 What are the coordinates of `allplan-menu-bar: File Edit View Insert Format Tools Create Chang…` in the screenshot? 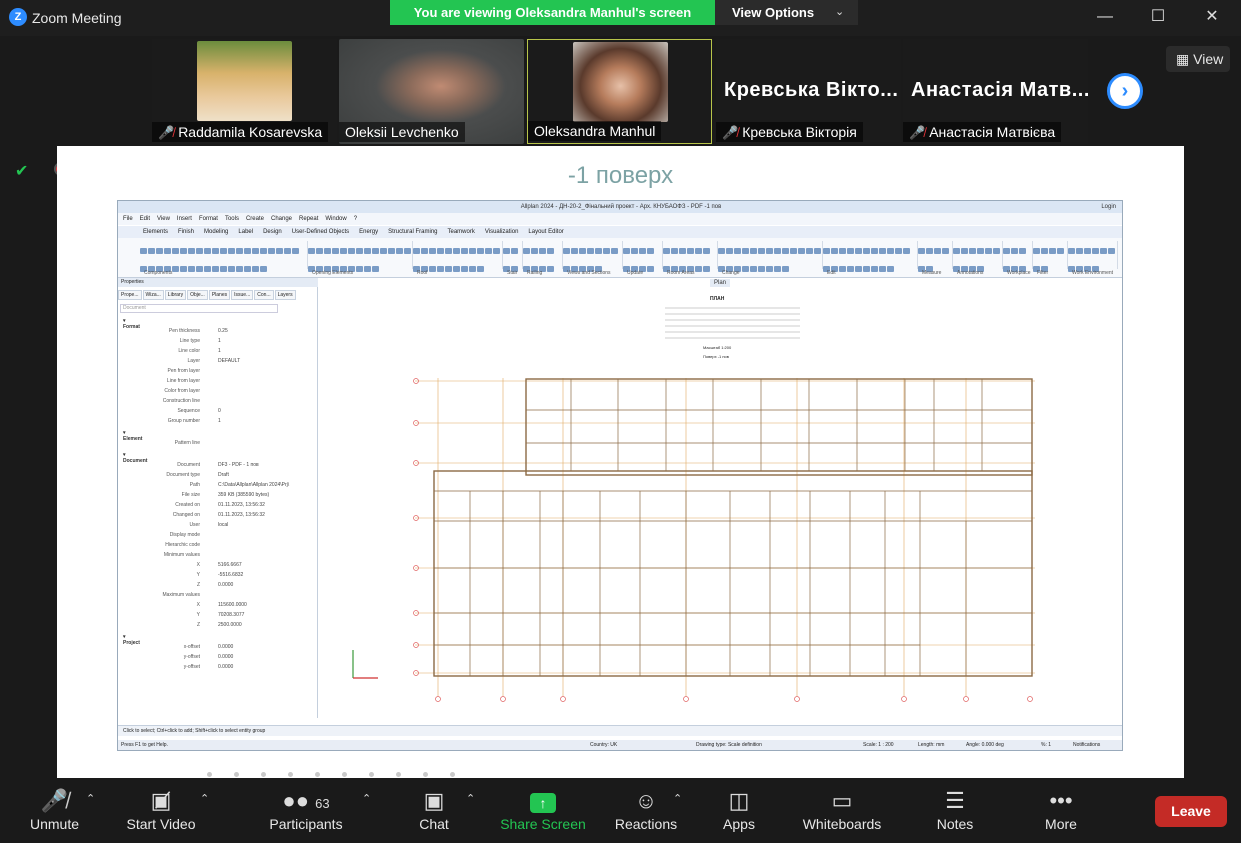 It's located at (620, 219).